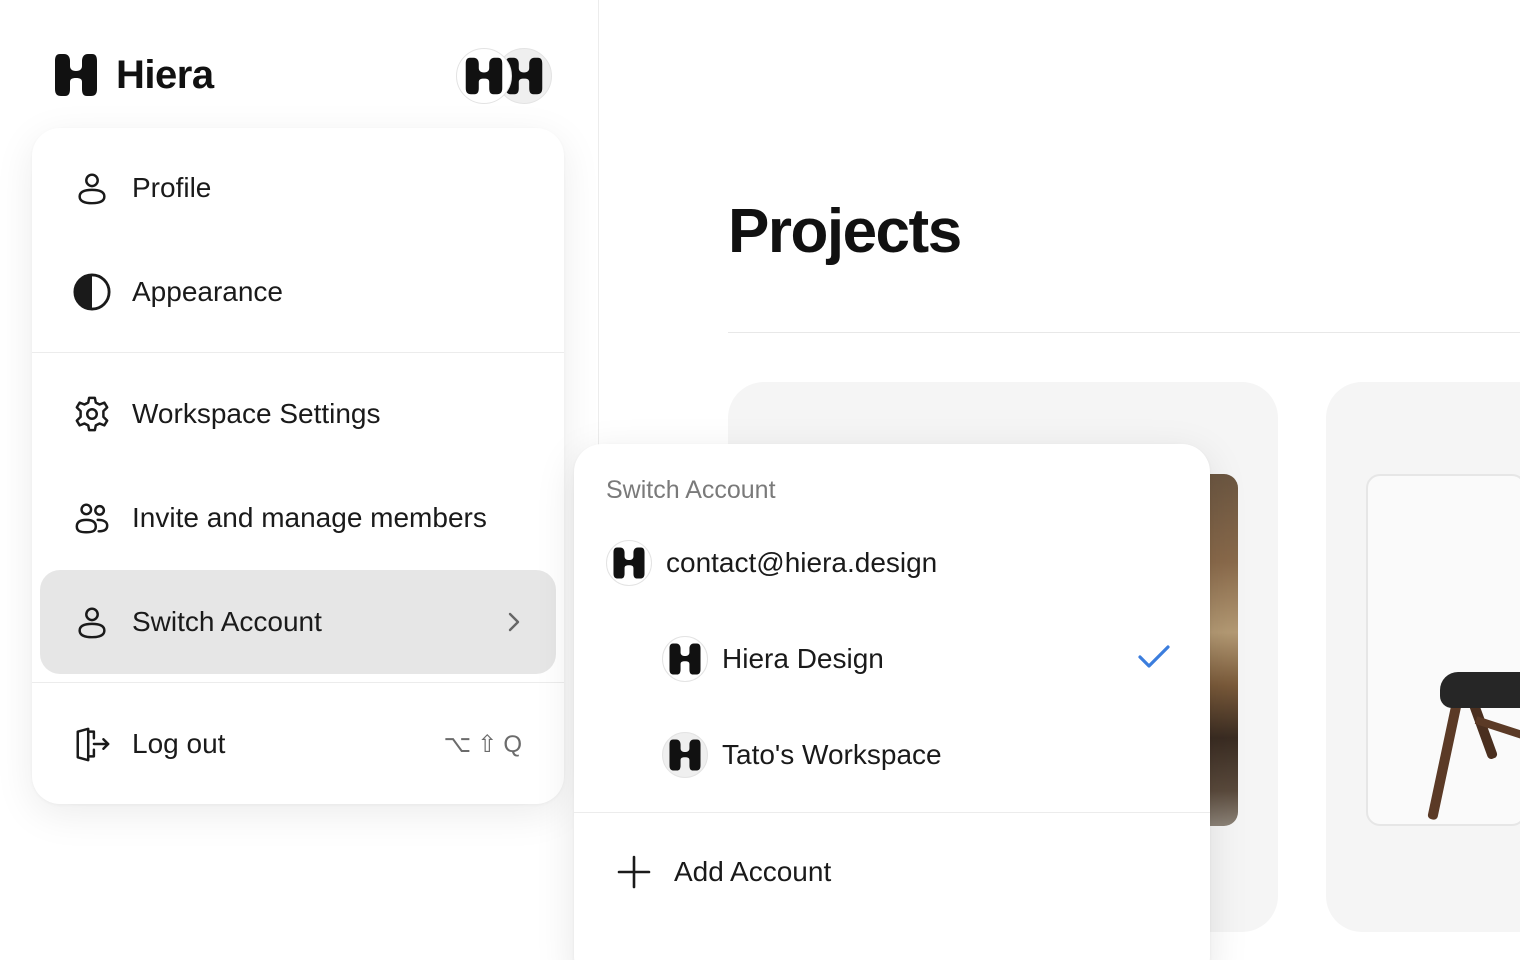 Image resolution: width=1520 pixels, height=960 pixels. I want to click on menu-item-invite-members: Invite and manage members, so click(298, 518).